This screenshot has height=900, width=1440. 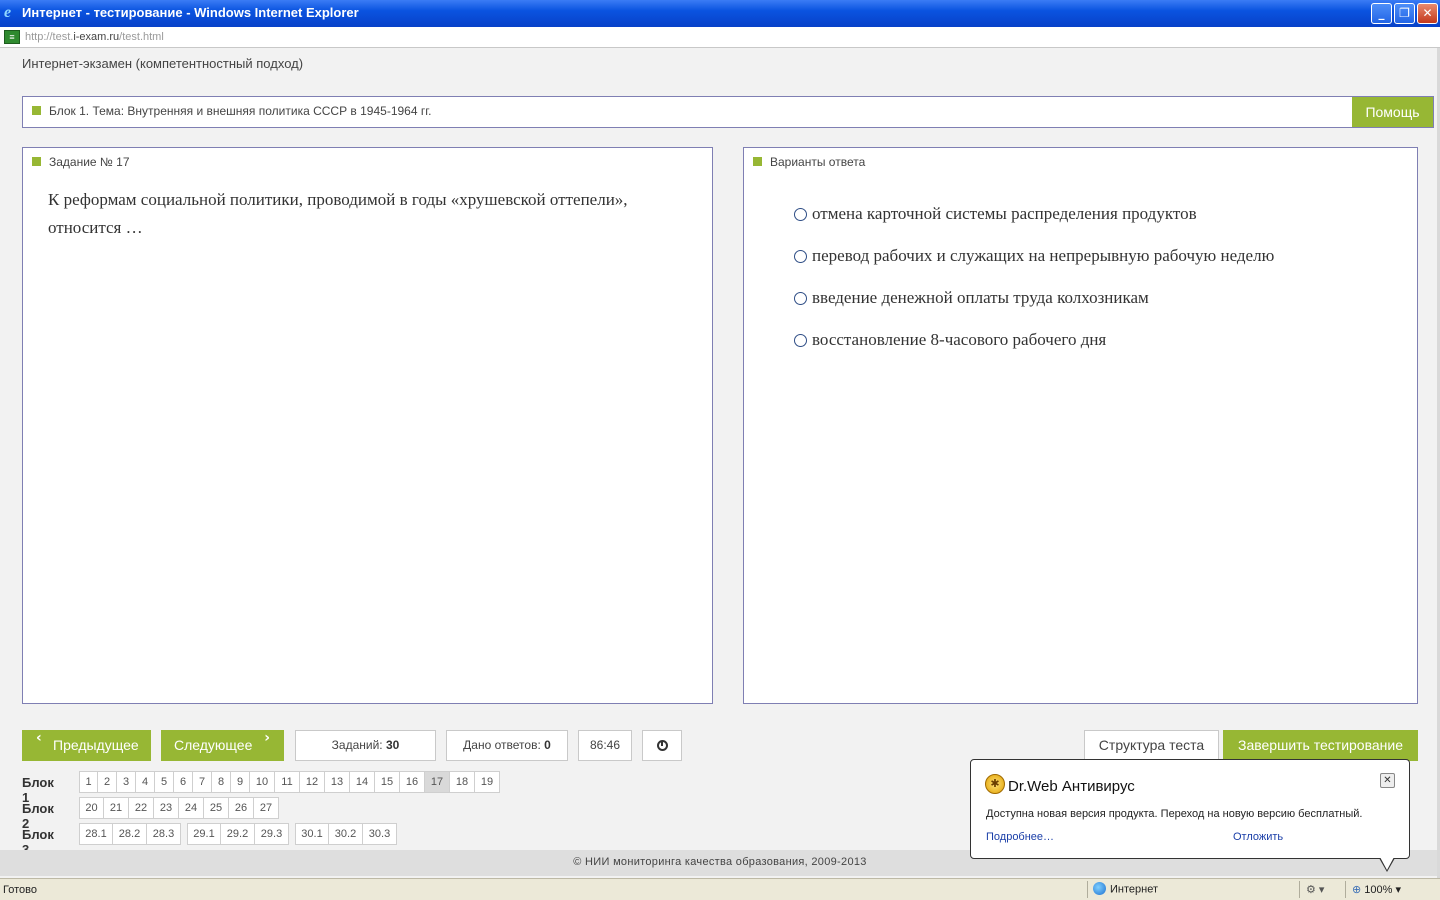 I want to click on question-nav-cell: 12, so click(x=312, y=782).